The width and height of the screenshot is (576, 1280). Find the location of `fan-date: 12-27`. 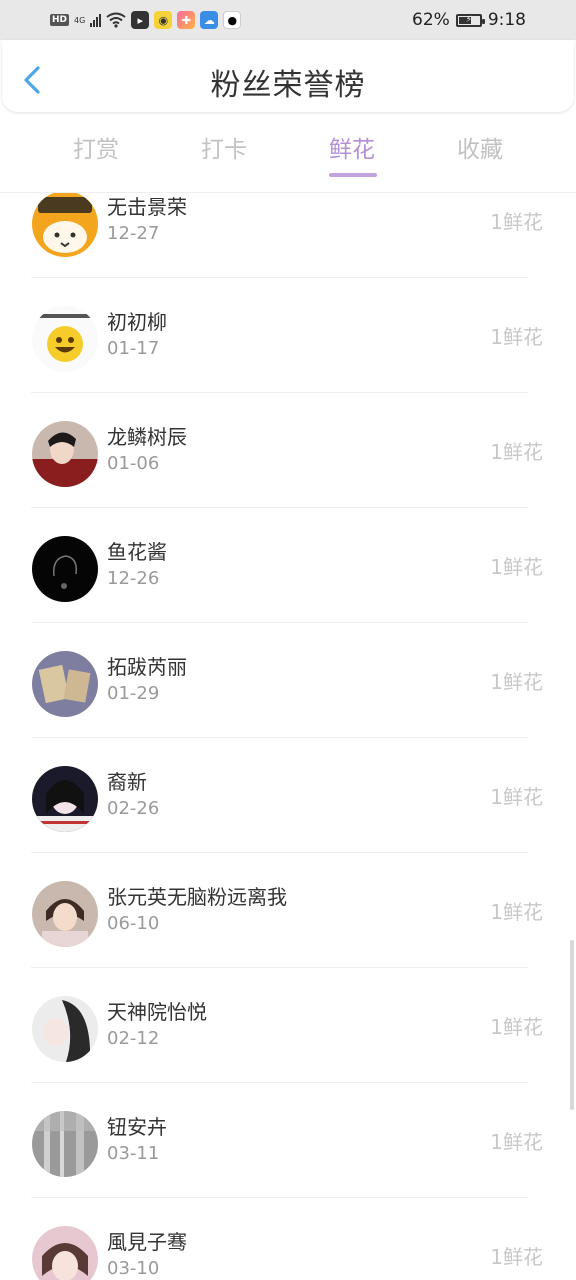

fan-date: 12-27 is located at coordinates (133, 233).